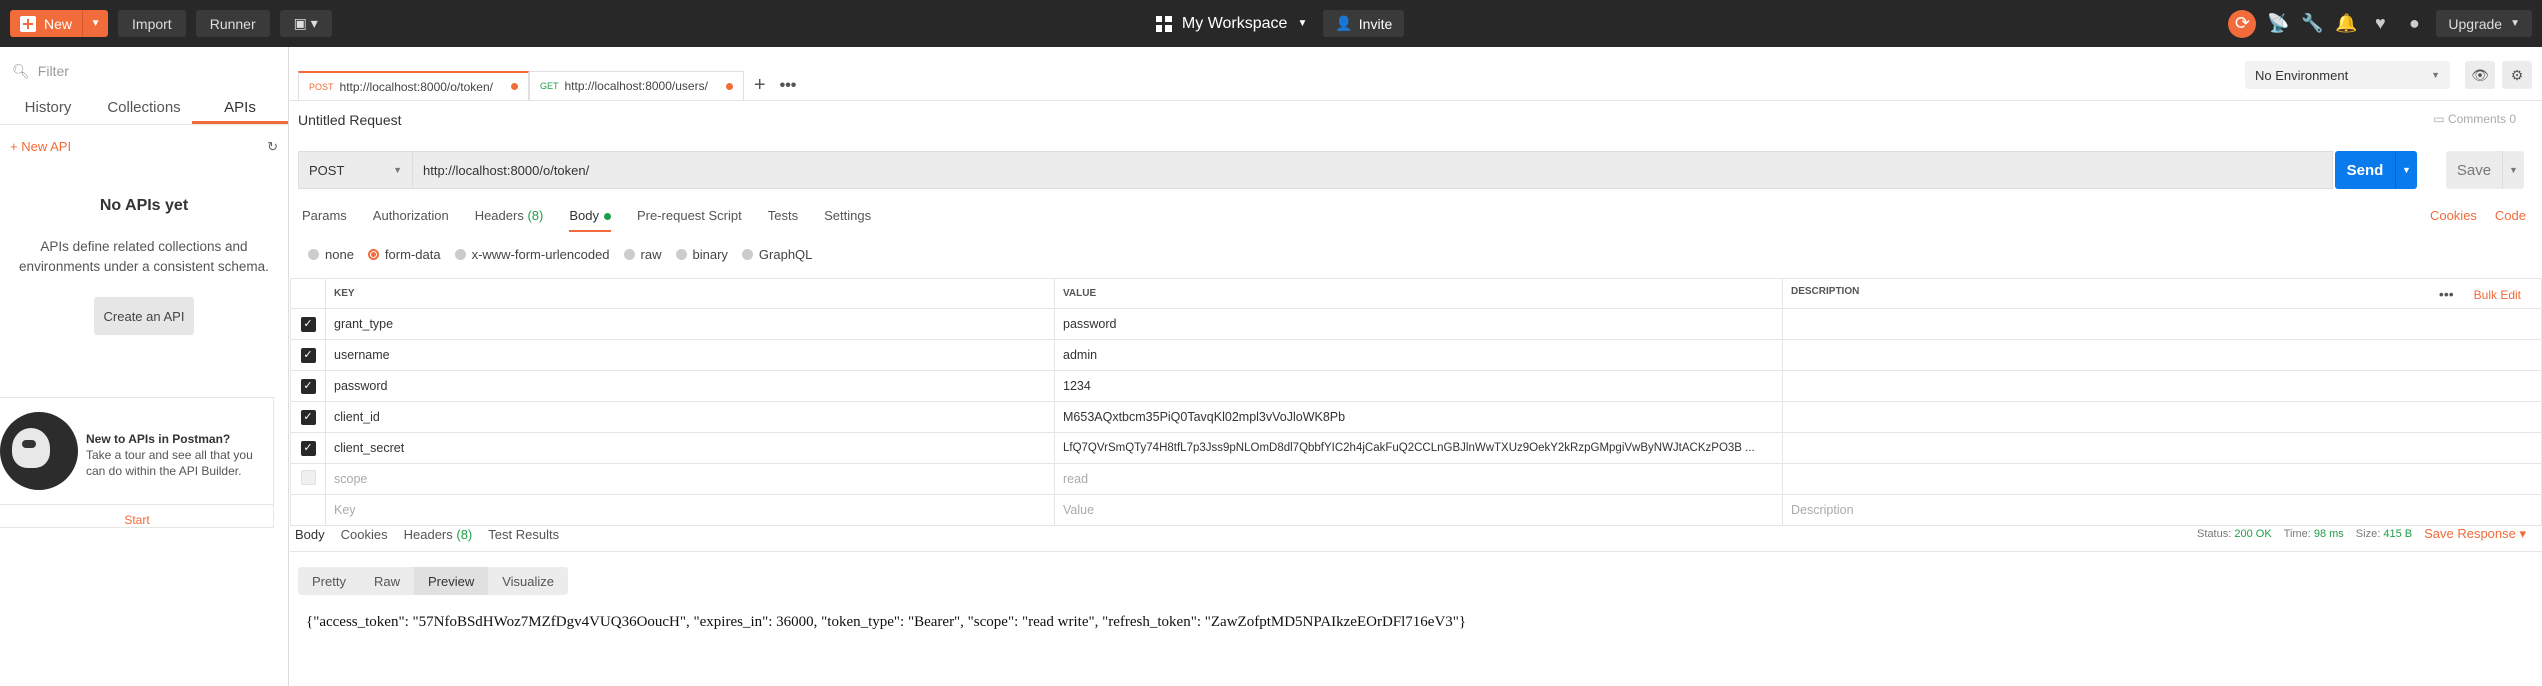 The width and height of the screenshot is (2542, 686). What do you see at coordinates (1825, 291) in the screenshot?
I see `description-column-header: DESCRIPTION` at bounding box center [1825, 291].